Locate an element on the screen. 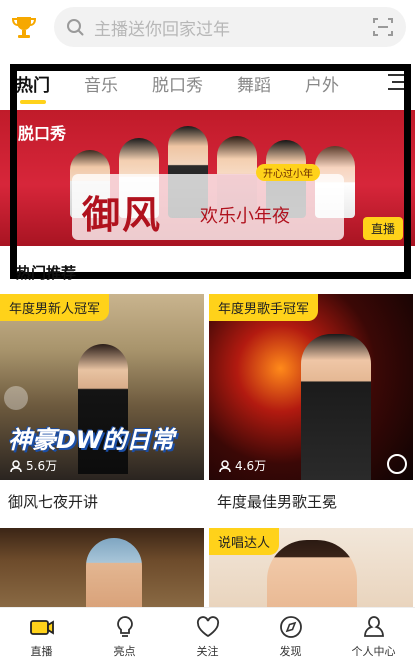 This screenshot has width=415, height=665. nav-profile: 个人中心 is located at coordinates (373, 636).